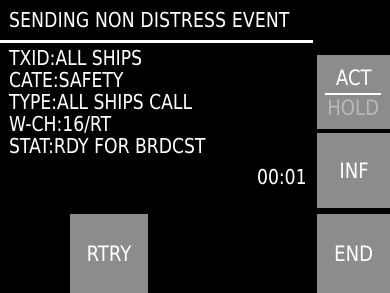 This screenshot has width=390, height=293. I want to click on act-label: ACT, so click(353, 77).